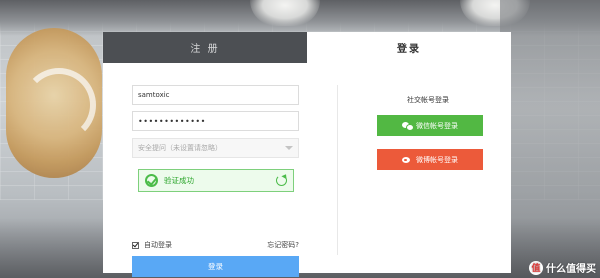  What do you see at coordinates (437, 159) in the screenshot?
I see `weibo-login-label: 微博帐号登录` at bounding box center [437, 159].